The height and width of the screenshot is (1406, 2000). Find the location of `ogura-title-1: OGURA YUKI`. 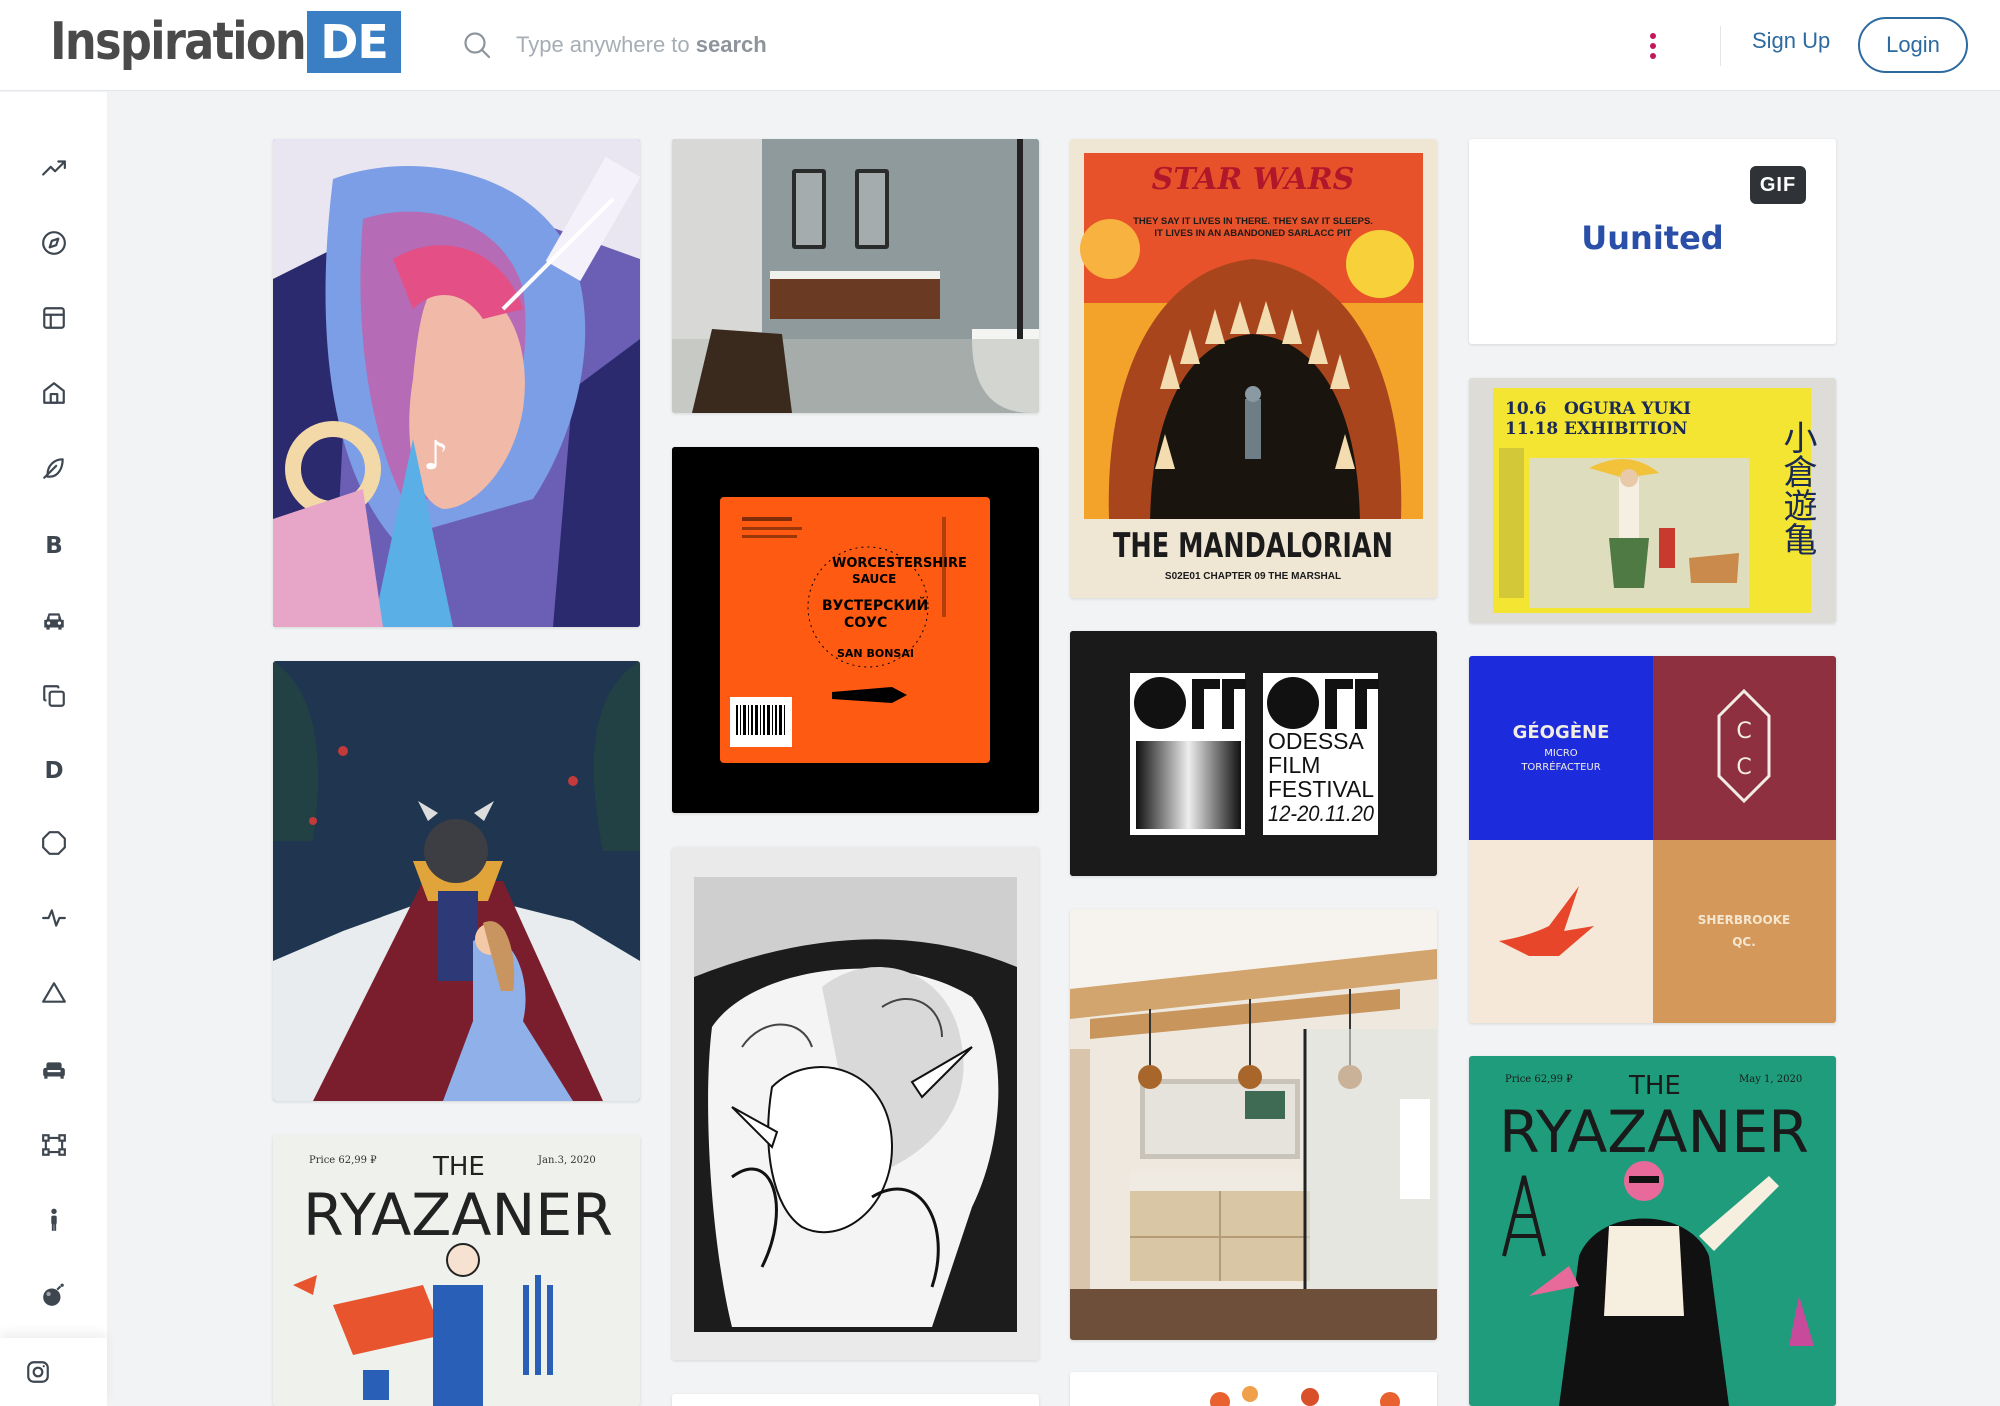

ogura-title-1: OGURA YUKI is located at coordinates (1627, 409).